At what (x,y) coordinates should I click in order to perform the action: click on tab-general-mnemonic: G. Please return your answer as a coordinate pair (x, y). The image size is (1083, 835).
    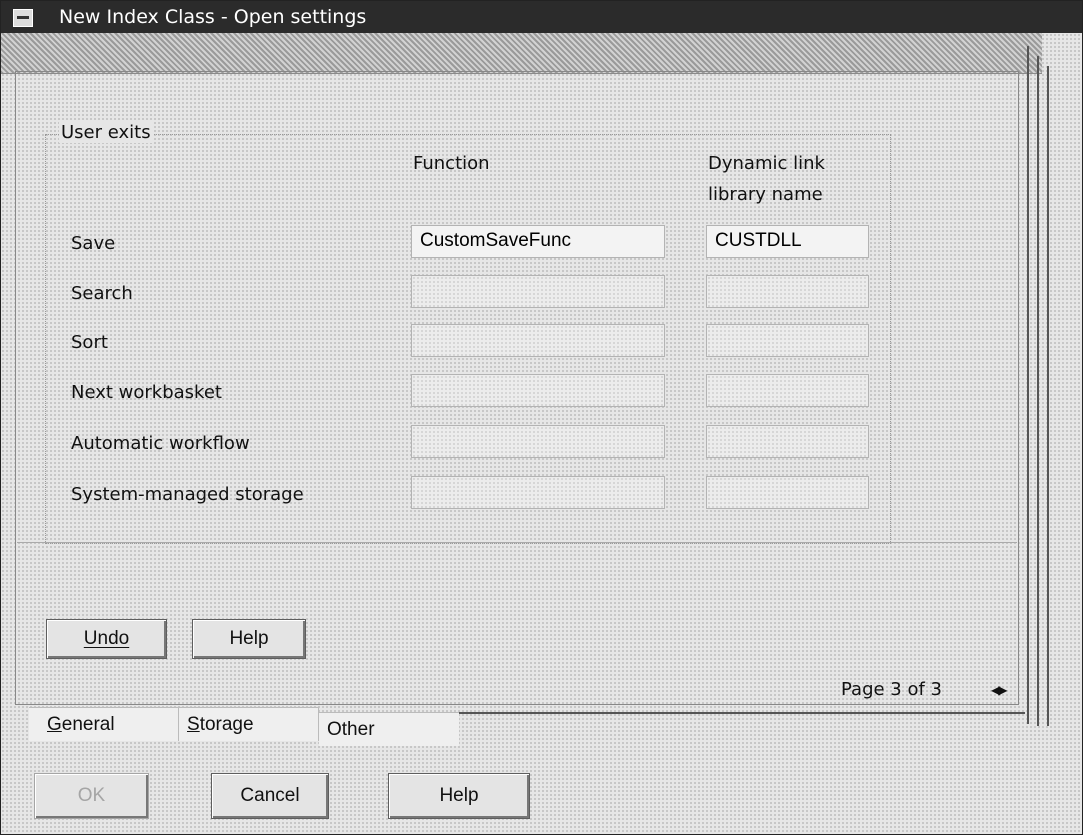
    Looking at the image, I should click on (54, 724).